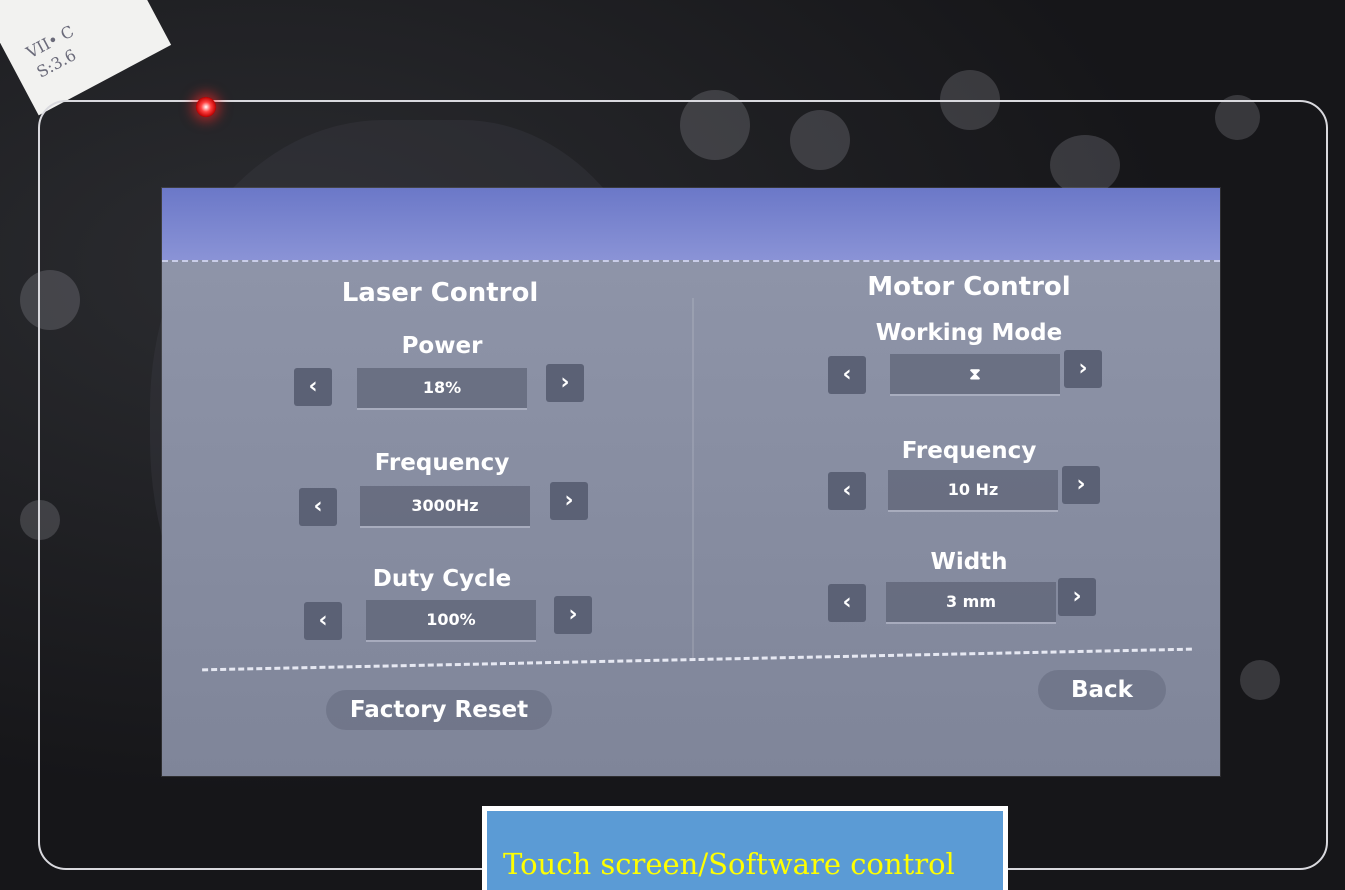 This screenshot has height=890, width=1345. I want to click on motor-working-mode-value: ⧗, so click(975, 375).